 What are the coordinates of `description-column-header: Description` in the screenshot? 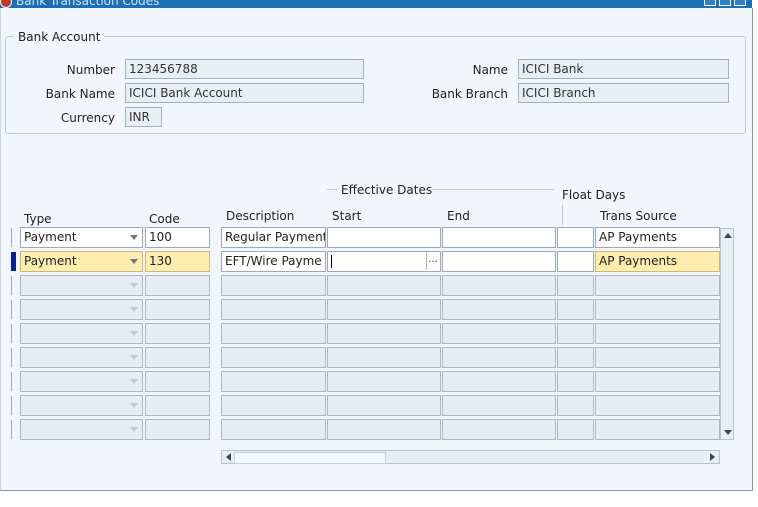 It's located at (260, 216).